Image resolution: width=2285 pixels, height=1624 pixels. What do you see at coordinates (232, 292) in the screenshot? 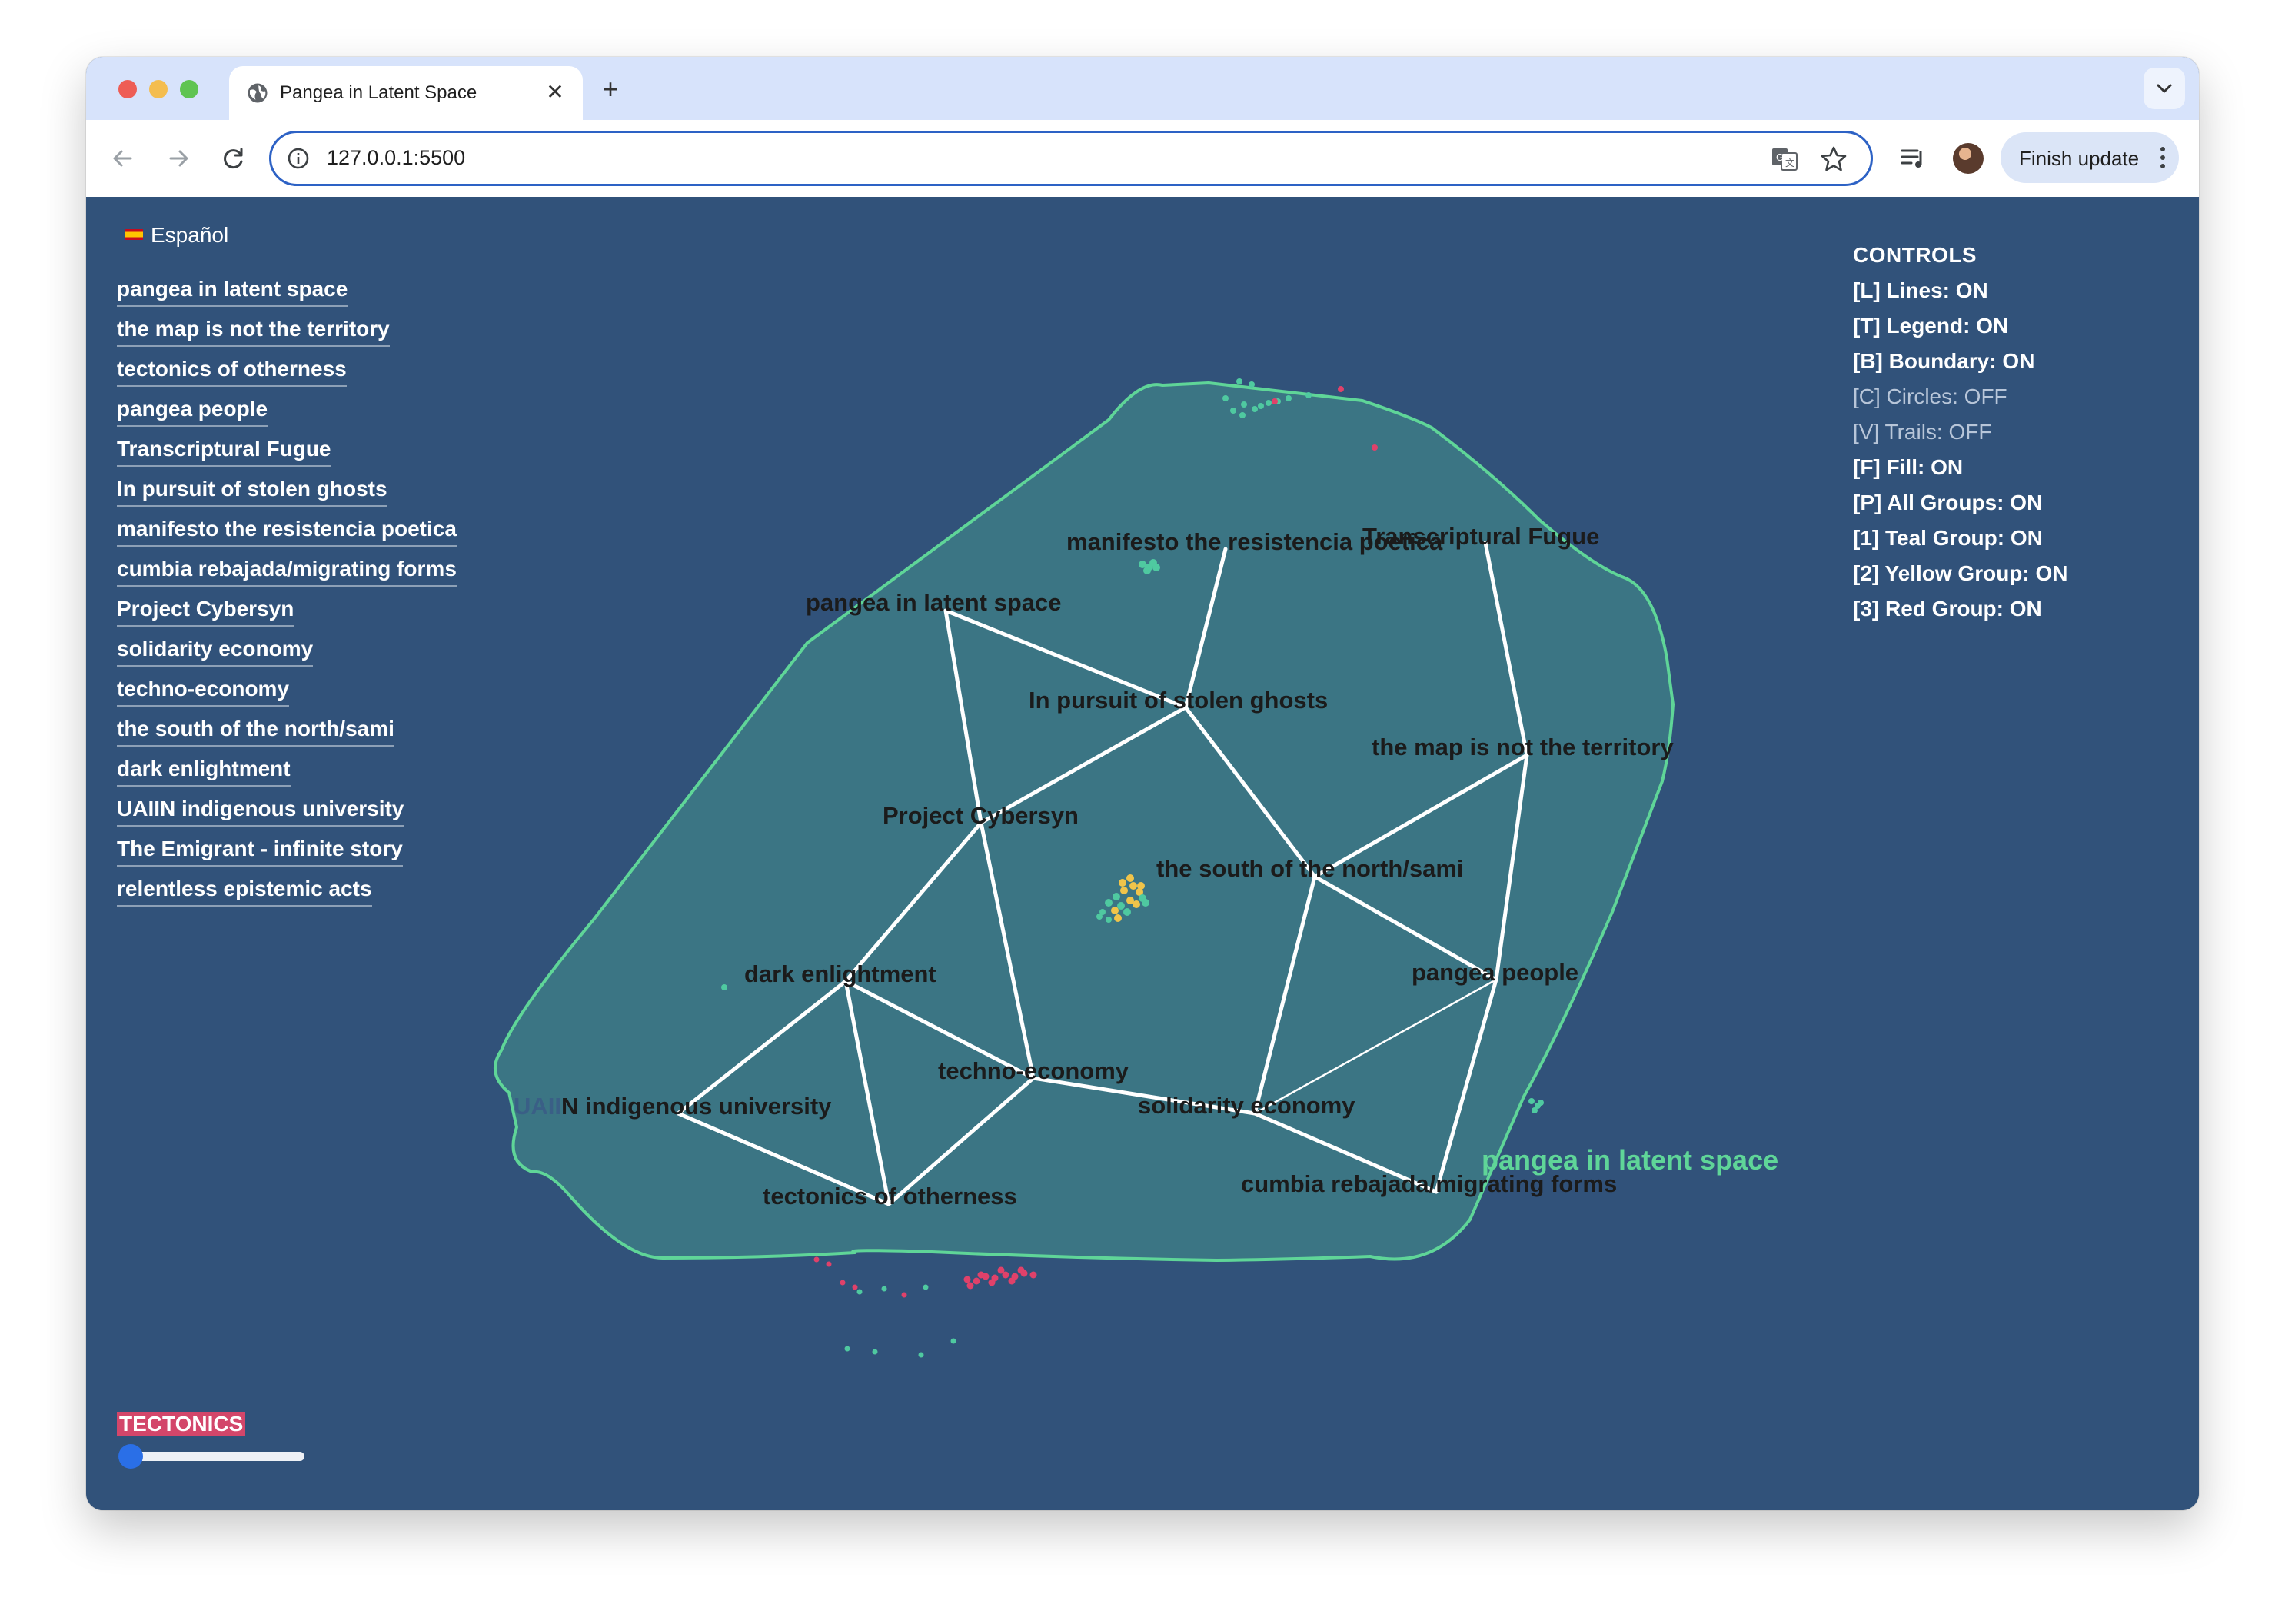
I see `nav-link: pangea in latent space` at bounding box center [232, 292].